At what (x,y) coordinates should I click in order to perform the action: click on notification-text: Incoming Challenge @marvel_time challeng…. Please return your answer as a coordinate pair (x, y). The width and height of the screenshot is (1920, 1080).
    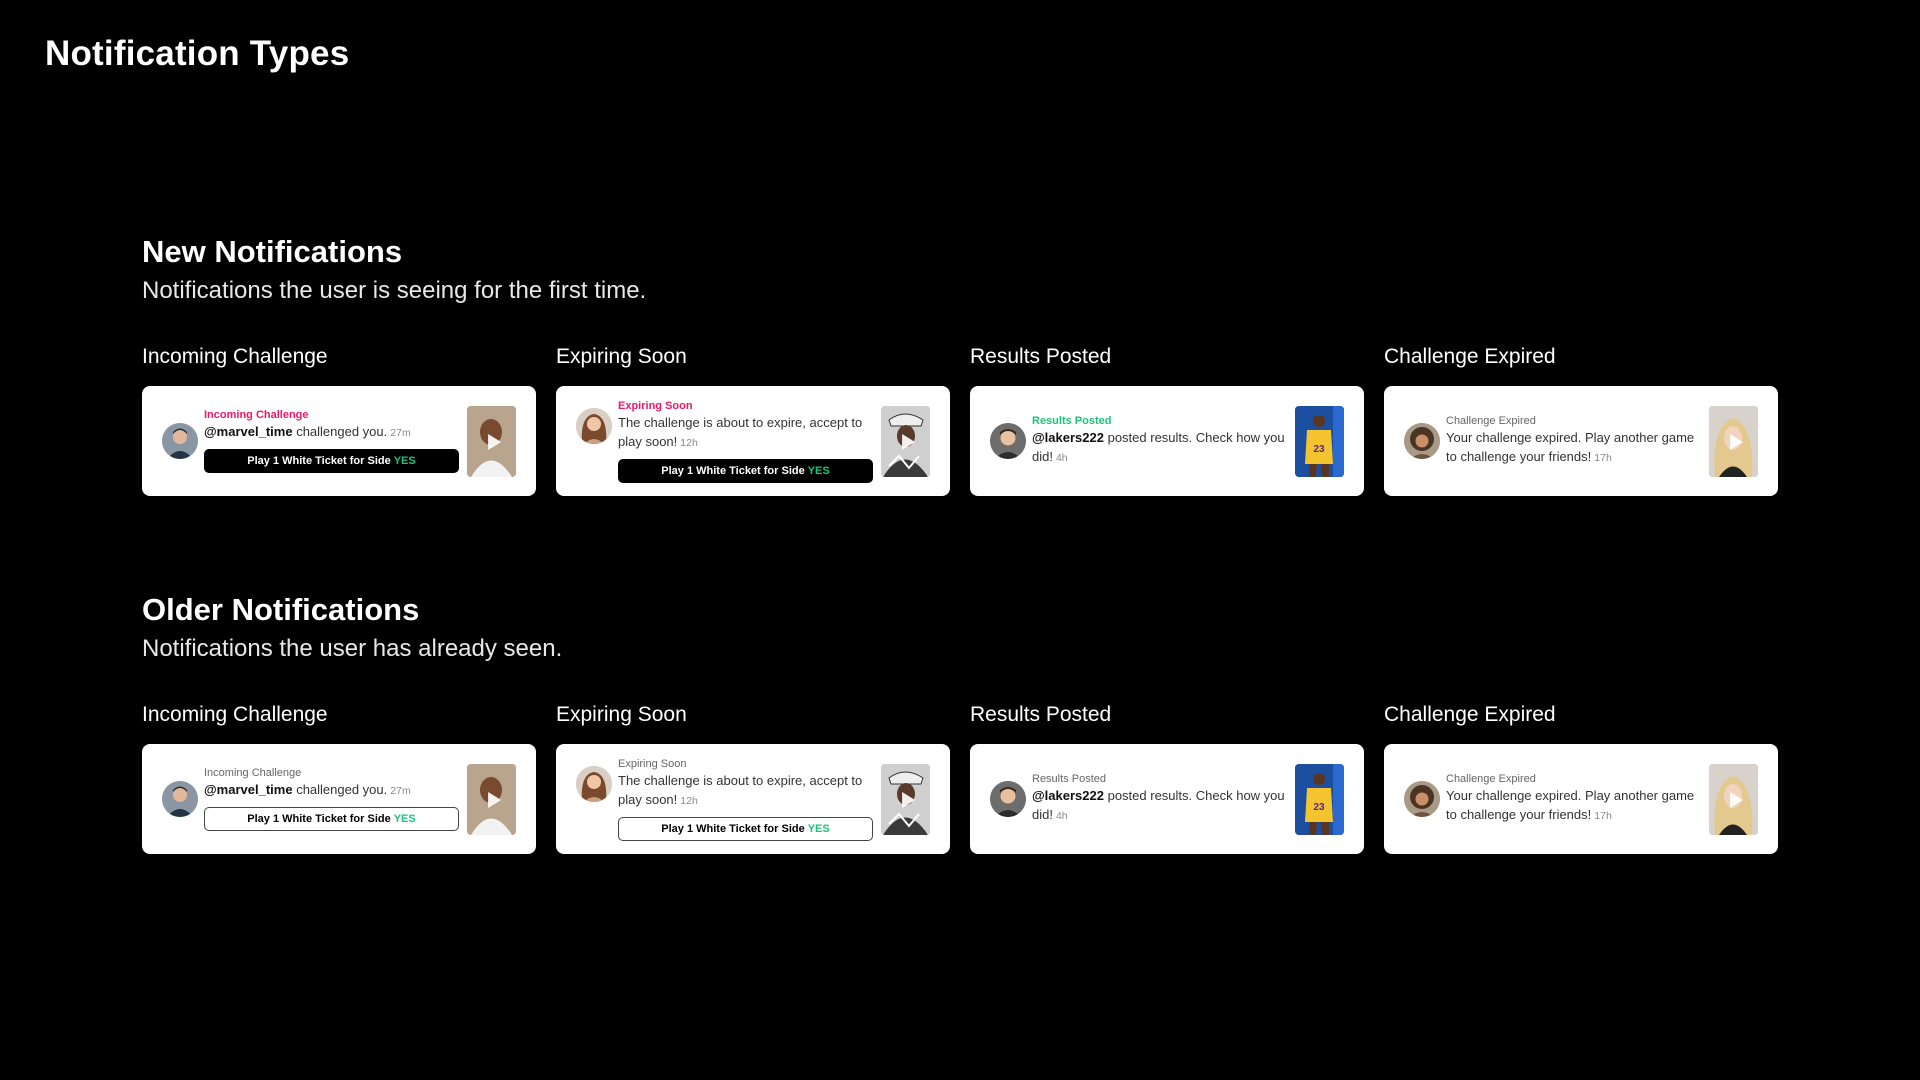
    Looking at the image, I should click on (331, 798).